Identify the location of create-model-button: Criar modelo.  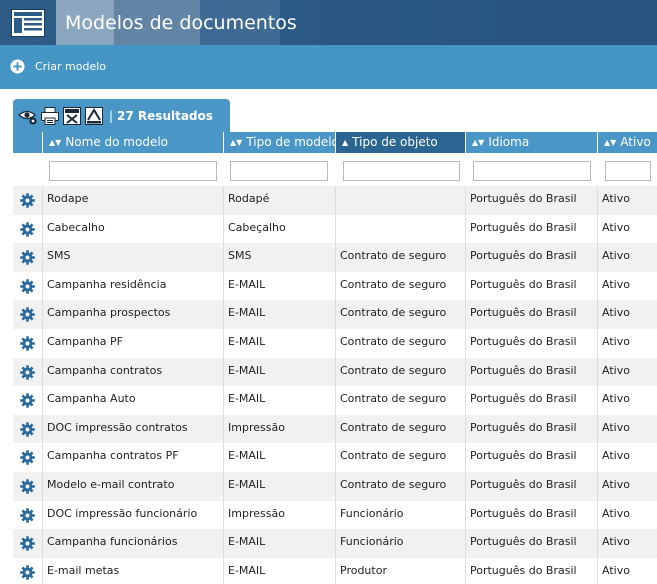
(58, 66).